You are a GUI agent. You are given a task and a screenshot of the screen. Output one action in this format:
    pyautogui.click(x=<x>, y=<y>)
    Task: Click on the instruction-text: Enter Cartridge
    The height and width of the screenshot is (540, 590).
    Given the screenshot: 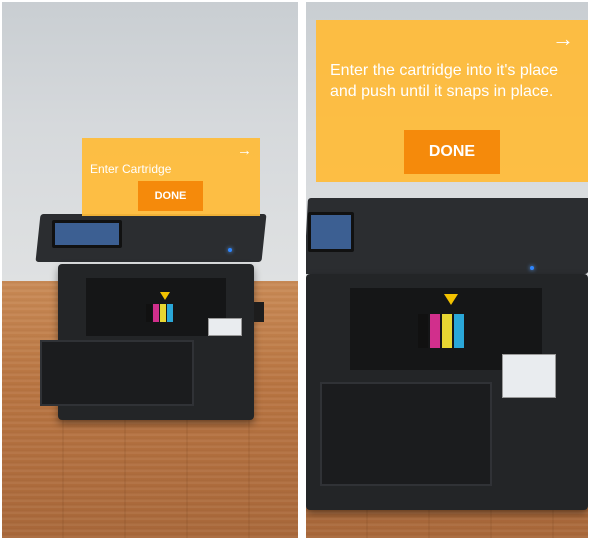 What is the action you would take?
    pyautogui.click(x=131, y=169)
    